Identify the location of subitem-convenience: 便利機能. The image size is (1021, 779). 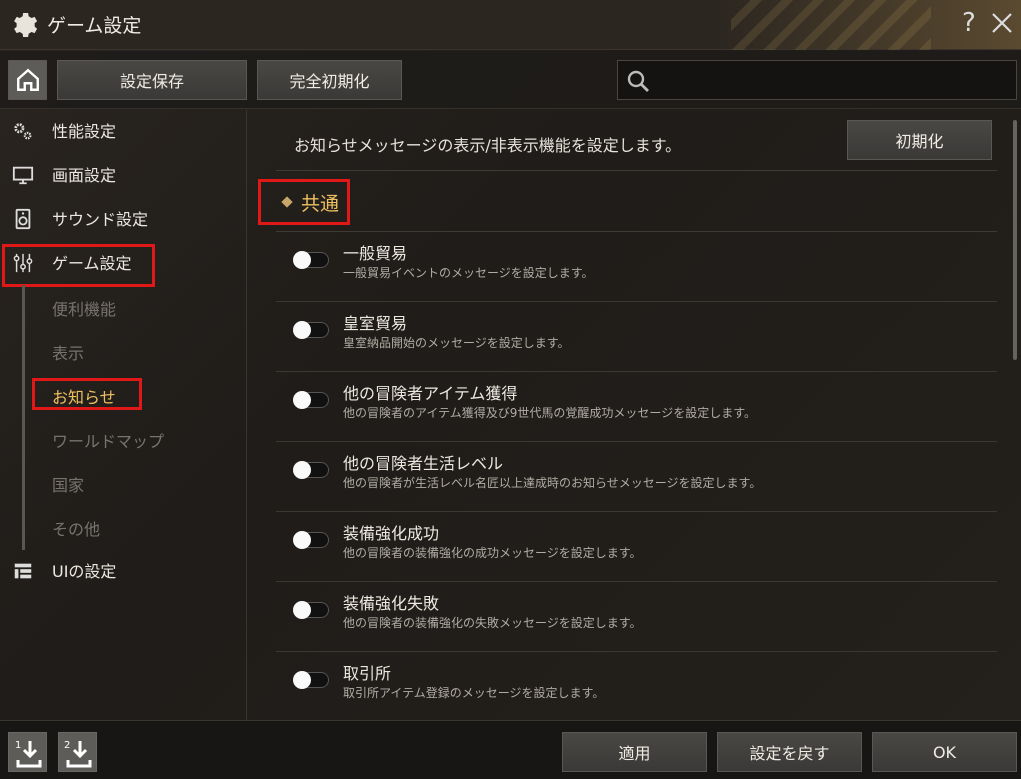
(84, 308).